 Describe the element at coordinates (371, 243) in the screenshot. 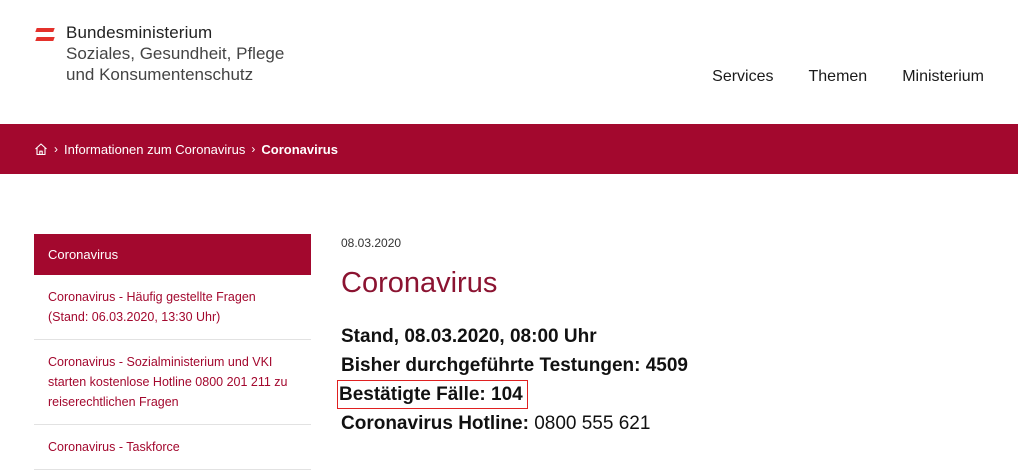

I see `publish-date: 08.03.2020` at that location.